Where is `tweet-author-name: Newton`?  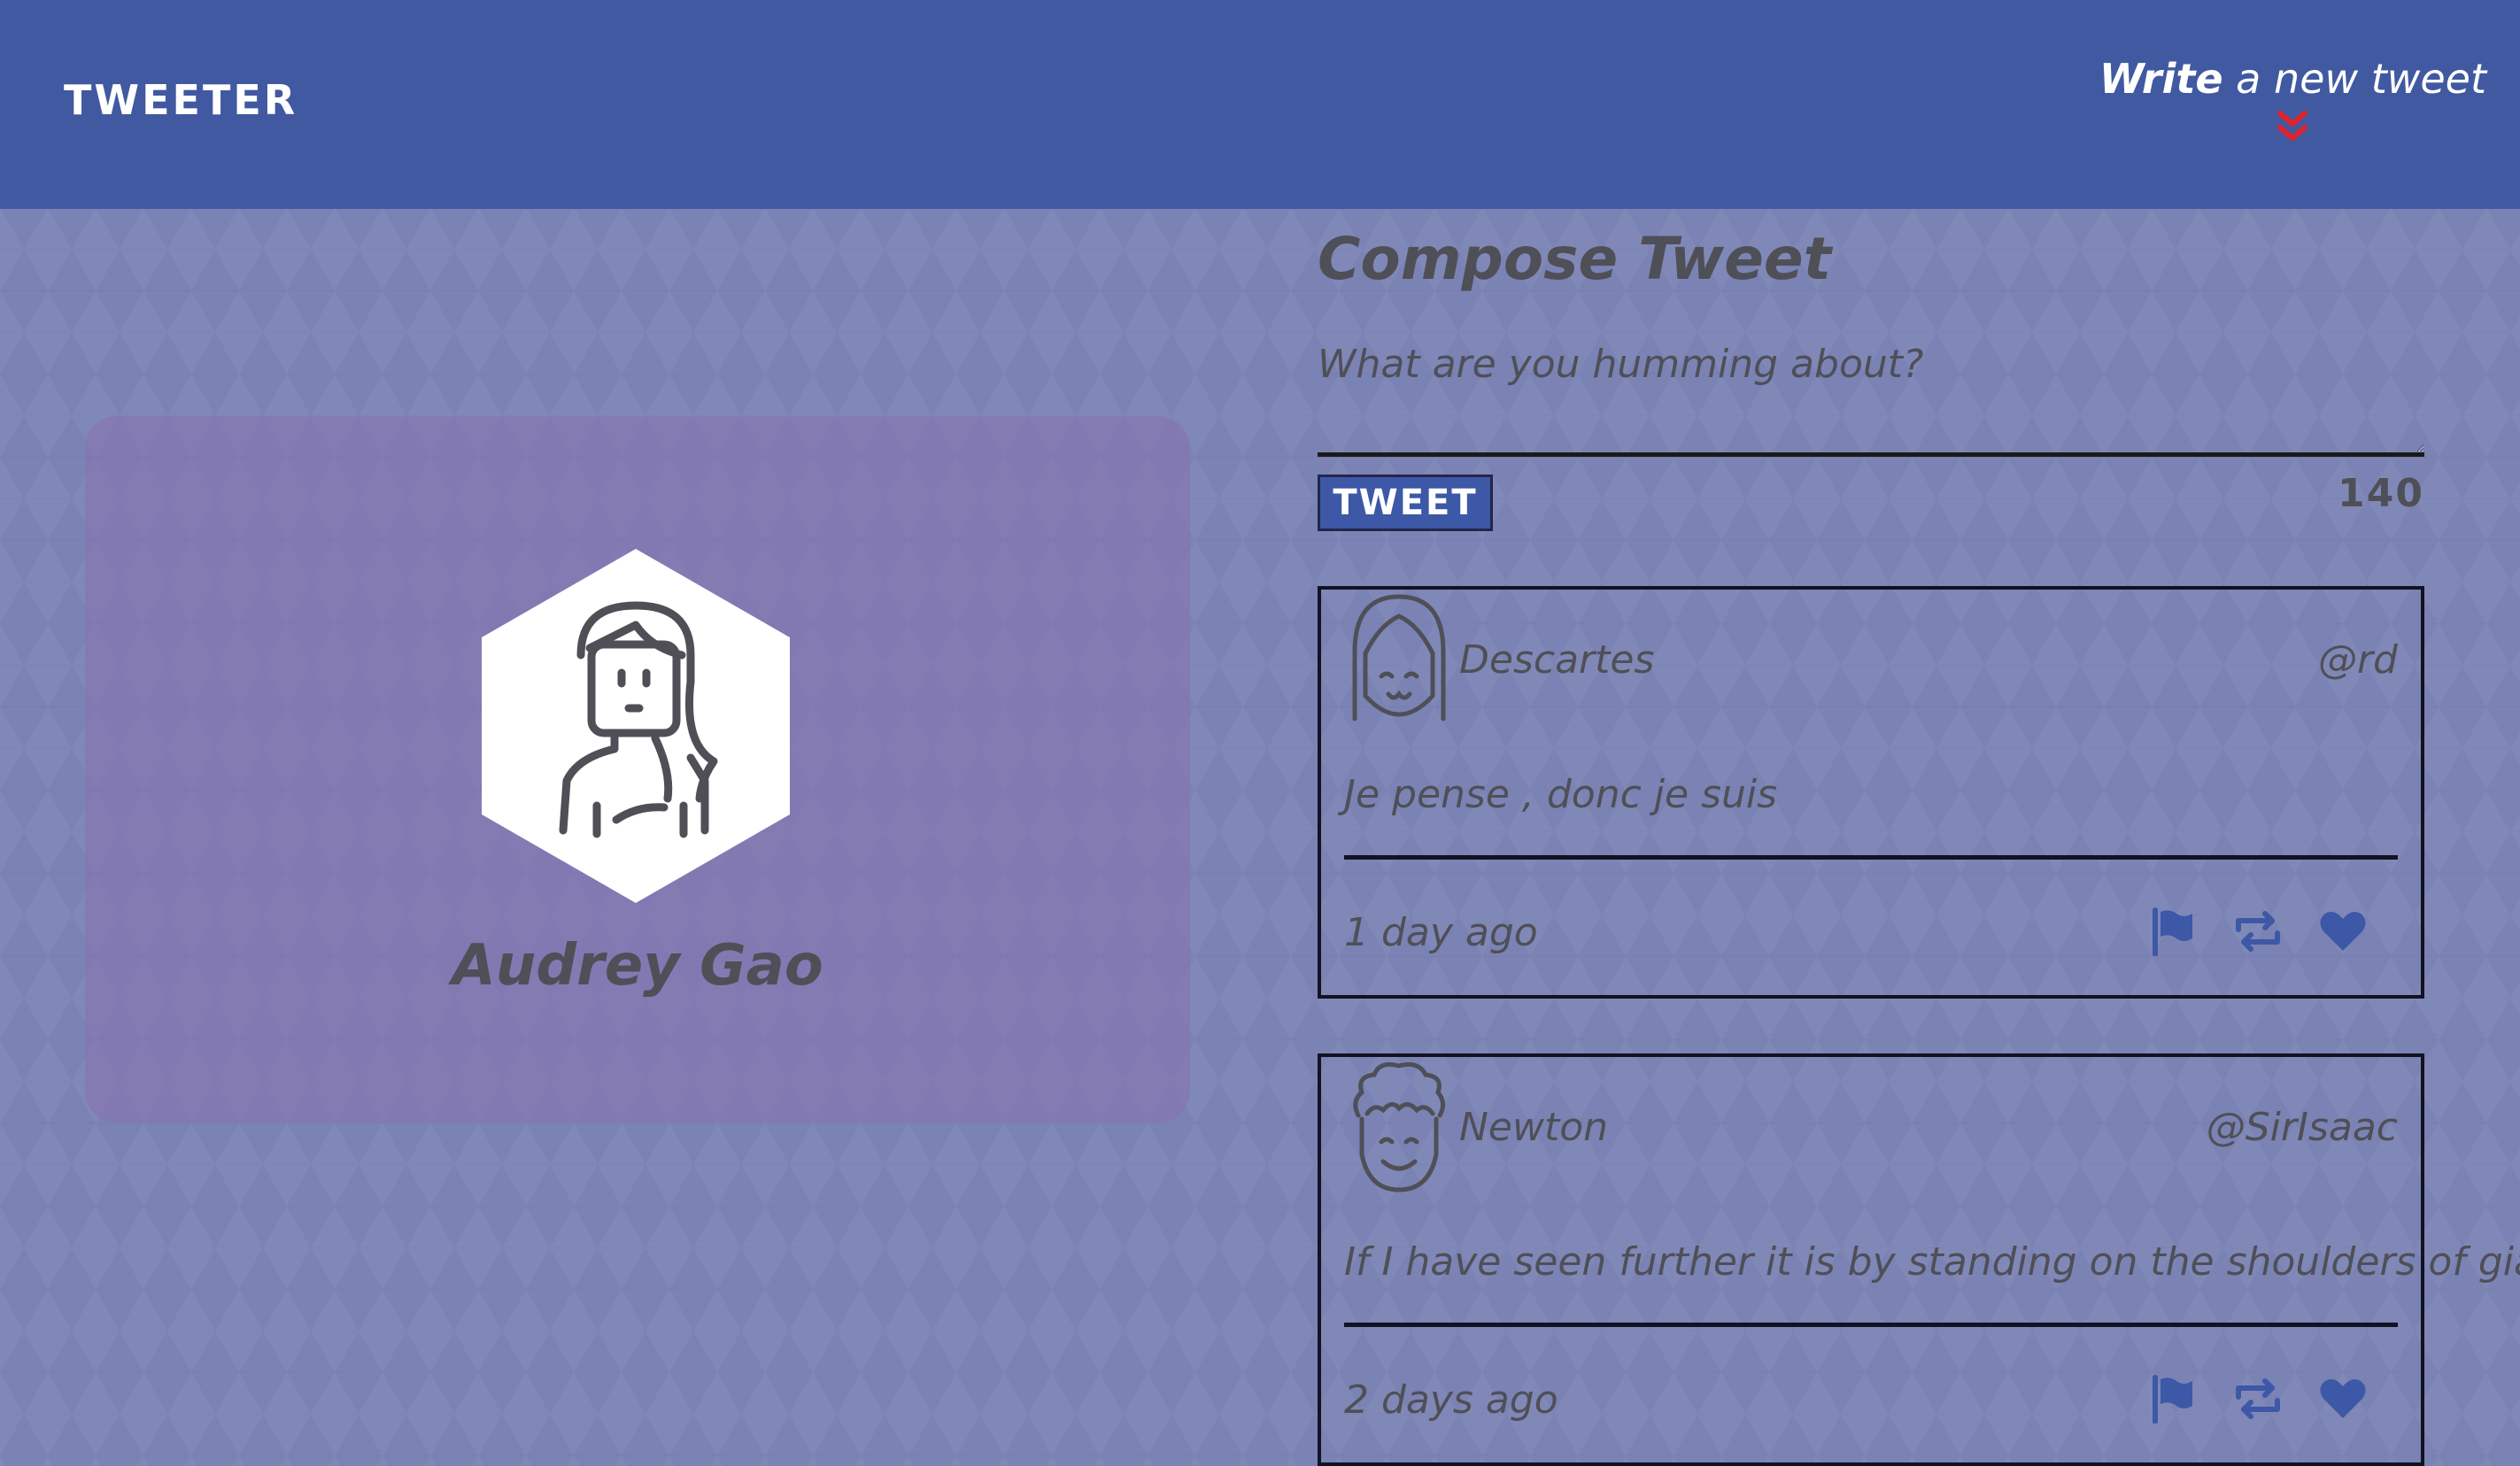
tweet-author-name: Newton is located at coordinates (1534, 1127).